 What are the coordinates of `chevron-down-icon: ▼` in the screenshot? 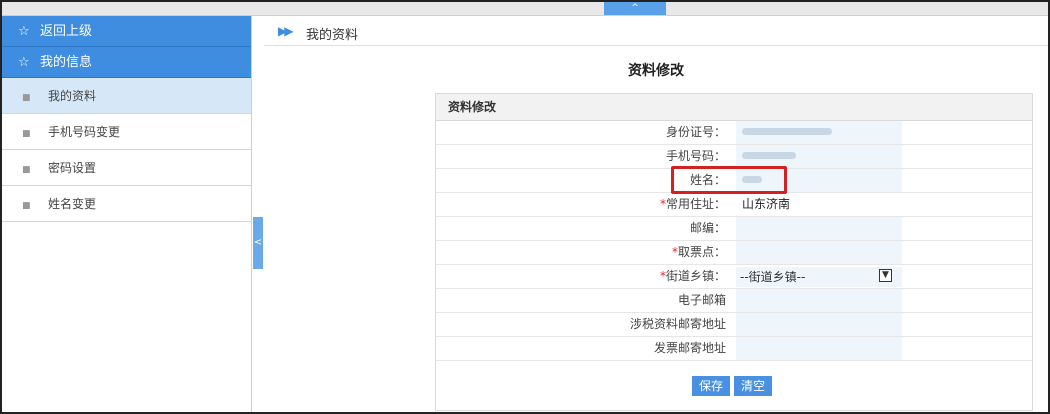 It's located at (885, 275).